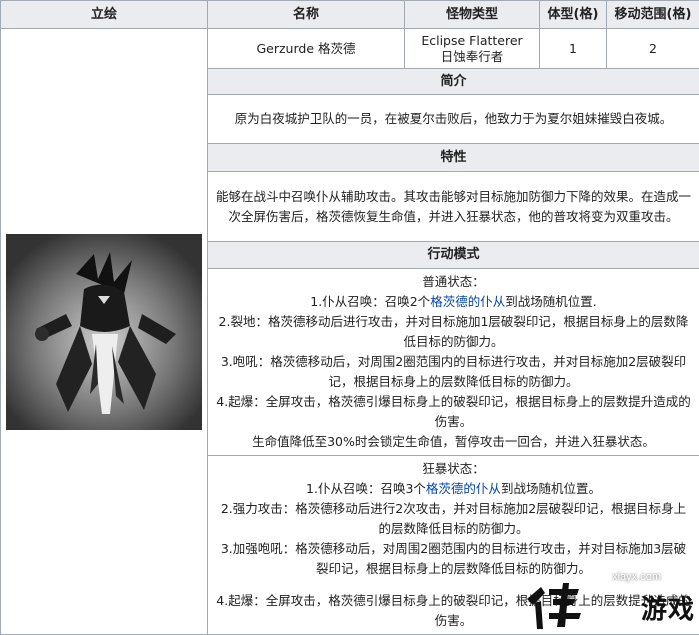  I want to click on berserk-skill-1-suffix: 到战场随机位置。, so click(551, 488).